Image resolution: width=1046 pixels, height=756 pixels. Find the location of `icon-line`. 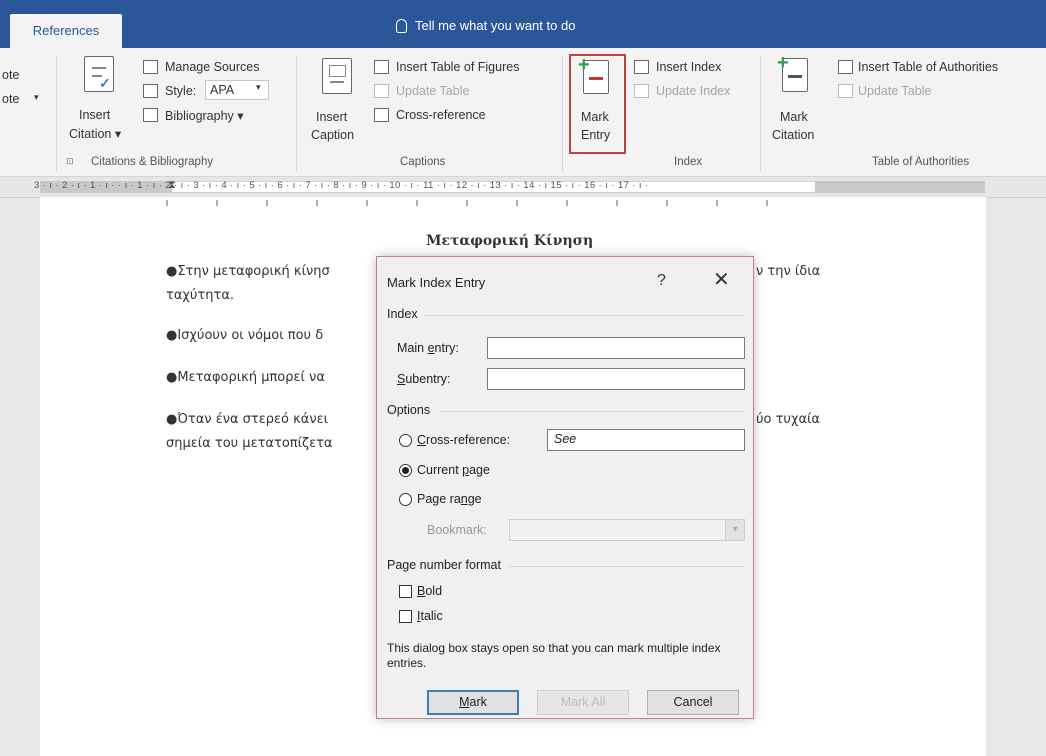

icon-line is located at coordinates (337, 82).